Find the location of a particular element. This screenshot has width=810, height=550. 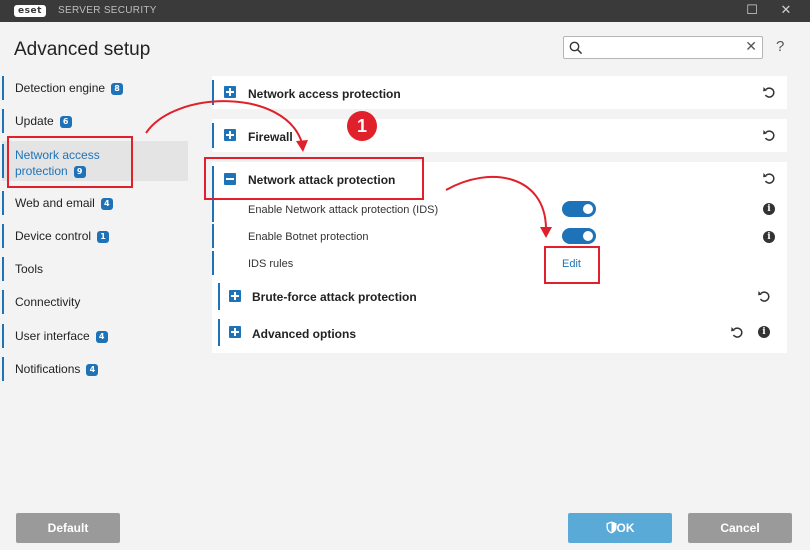

arrowhead-to-section is located at coordinates (302, 146).